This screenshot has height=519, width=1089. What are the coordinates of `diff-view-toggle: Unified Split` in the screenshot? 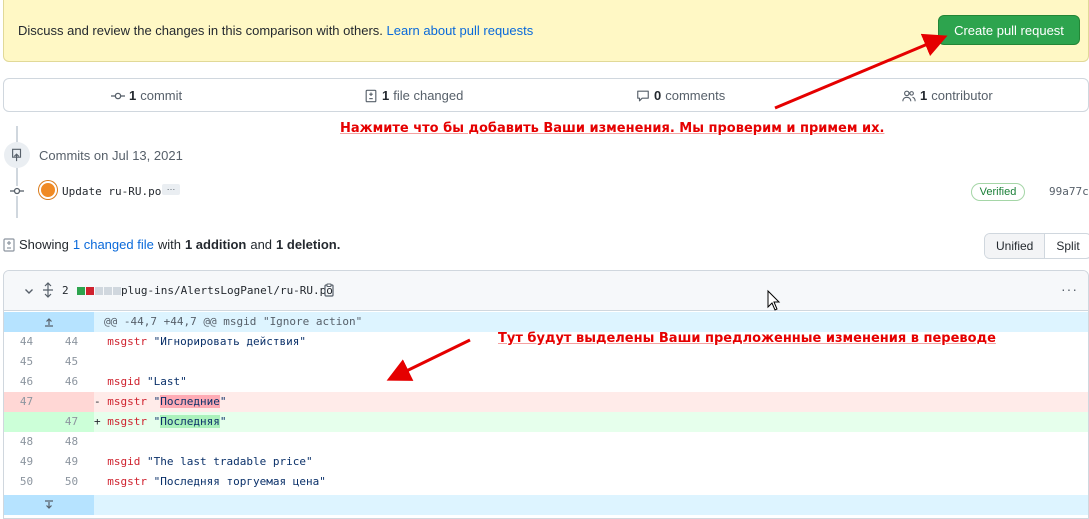 It's located at (1036, 246).